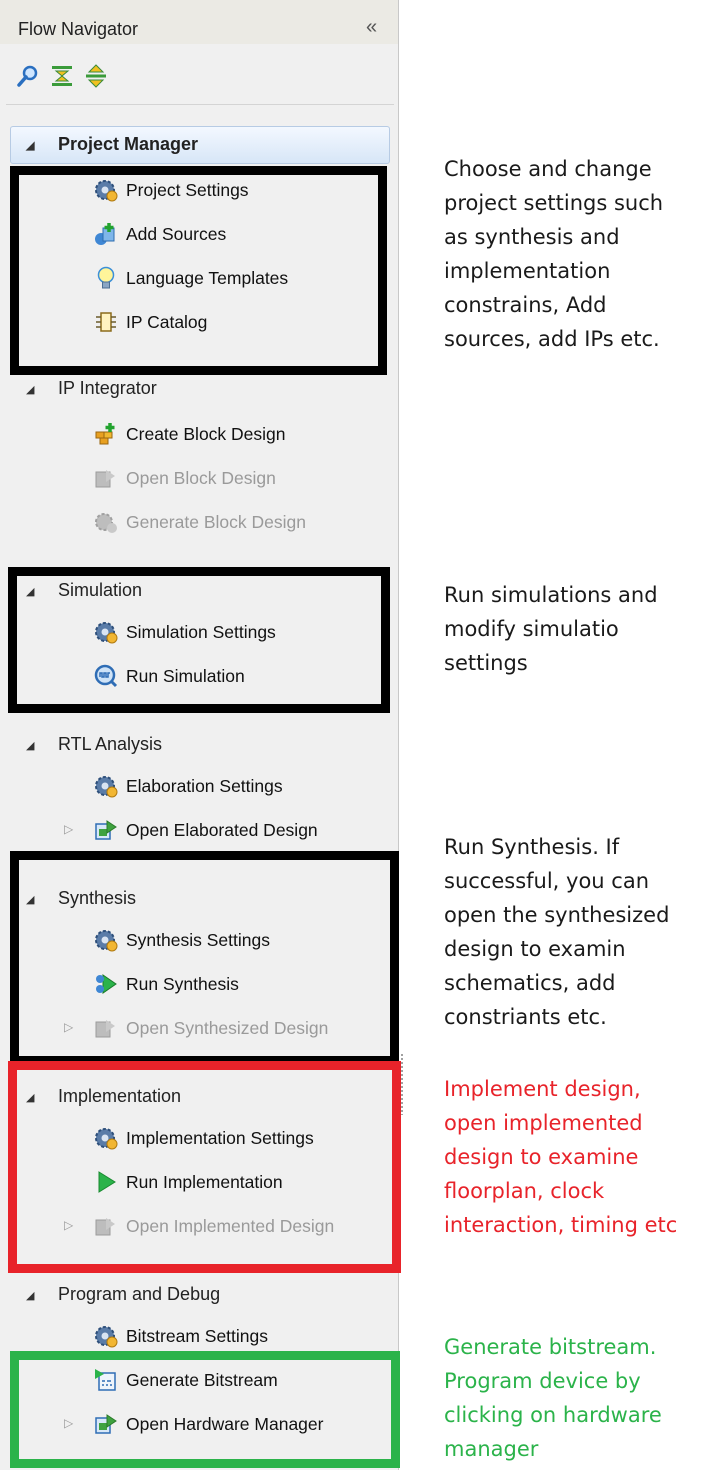 Image resolution: width=726 pixels, height=1470 pixels. I want to click on open-block-design-icon, so click(105, 479).